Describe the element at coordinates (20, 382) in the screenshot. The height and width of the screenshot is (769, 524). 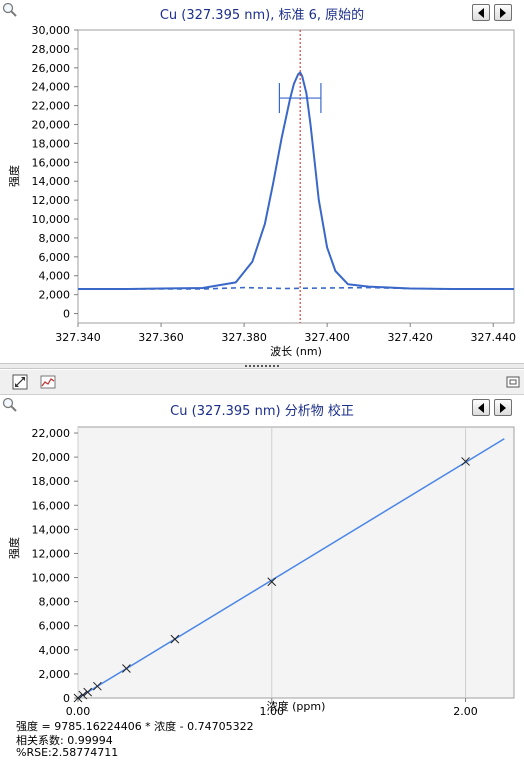
I see `fit-view-icon` at that location.